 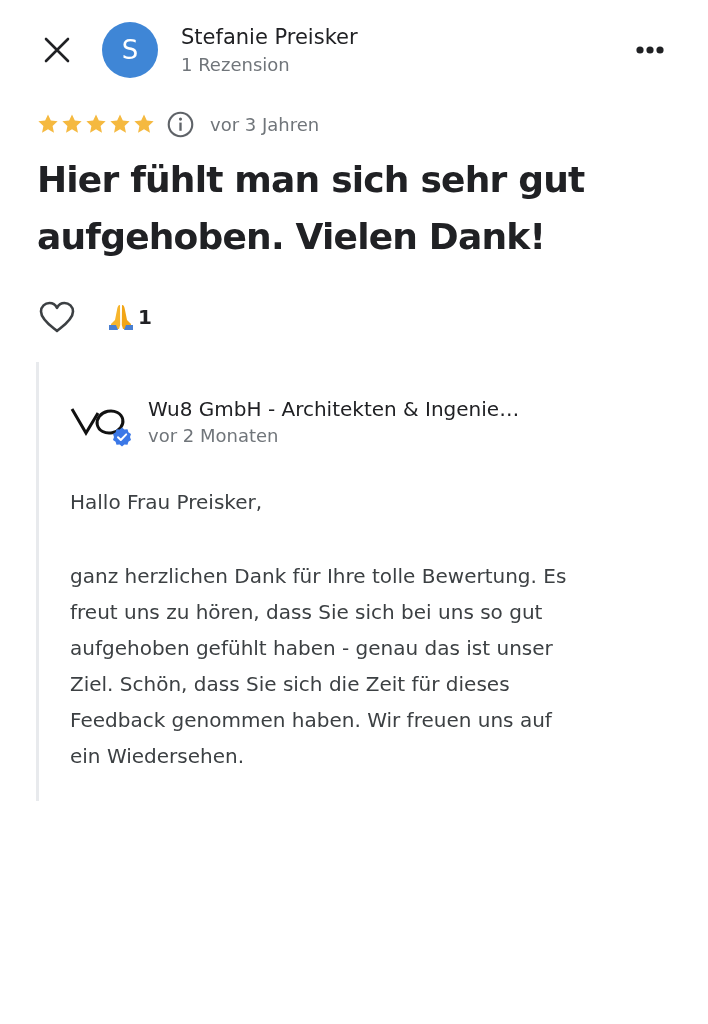 I want to click on more-button, so click(x=650, y=50).